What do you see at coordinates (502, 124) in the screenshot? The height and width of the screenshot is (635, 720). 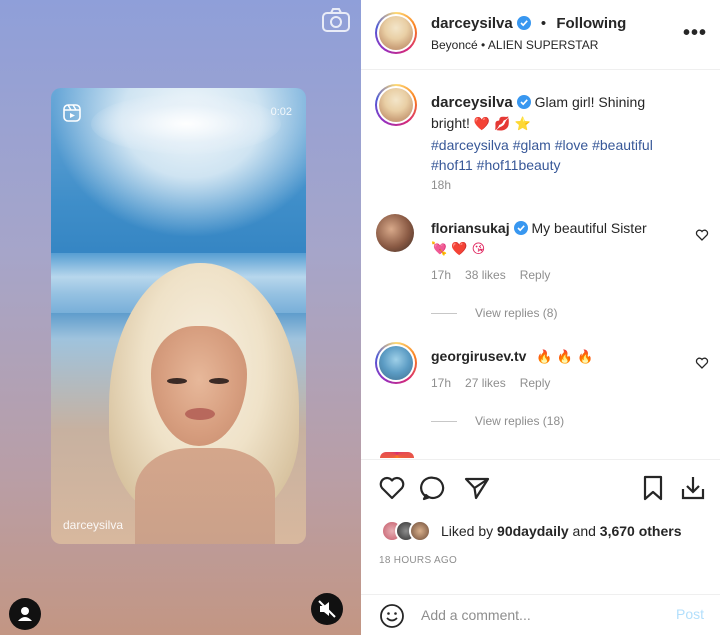 I see `caption-emojis: ❤️ 💋 ⭐` at bounding box center [502, 124].